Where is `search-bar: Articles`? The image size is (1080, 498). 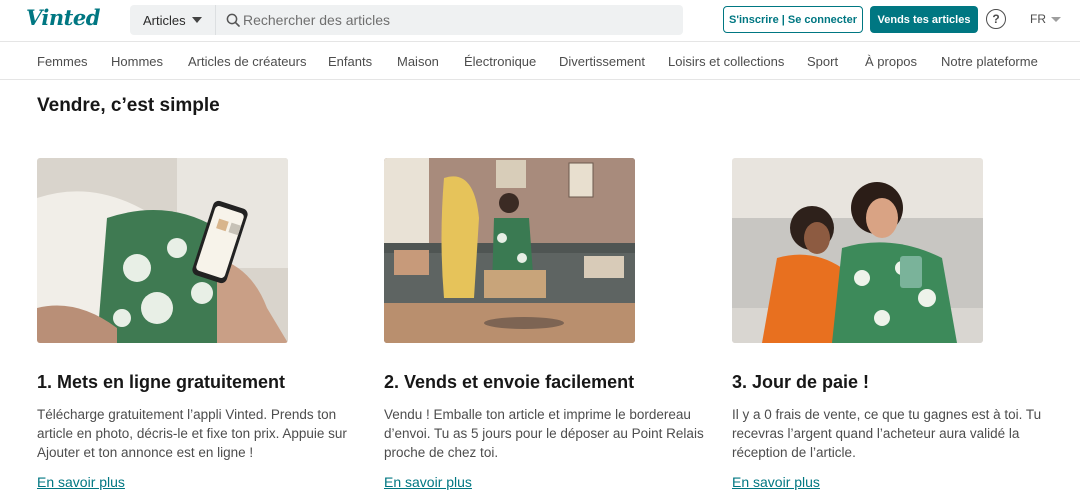
search-bar: Articles is located at coordinates (406, 20).